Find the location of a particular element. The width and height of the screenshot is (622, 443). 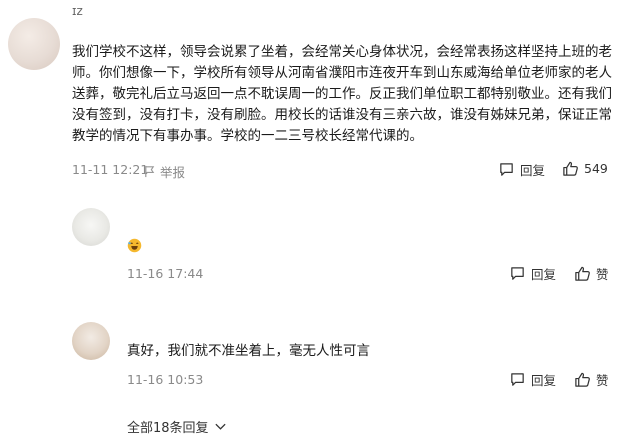

reply-timestamp: 11-16 10:53 is located at coordinates (165, 379).